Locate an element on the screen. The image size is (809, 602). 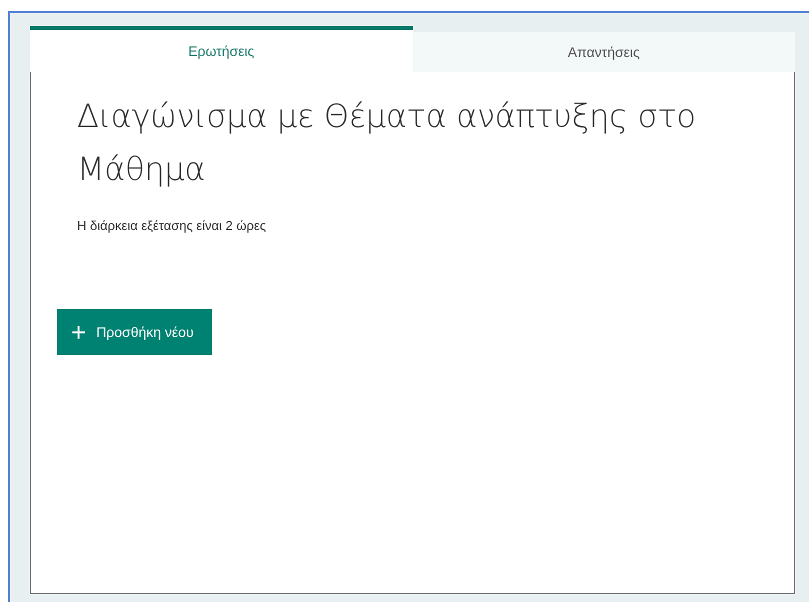
plus-icon: + is located at coordinates (78, 332).